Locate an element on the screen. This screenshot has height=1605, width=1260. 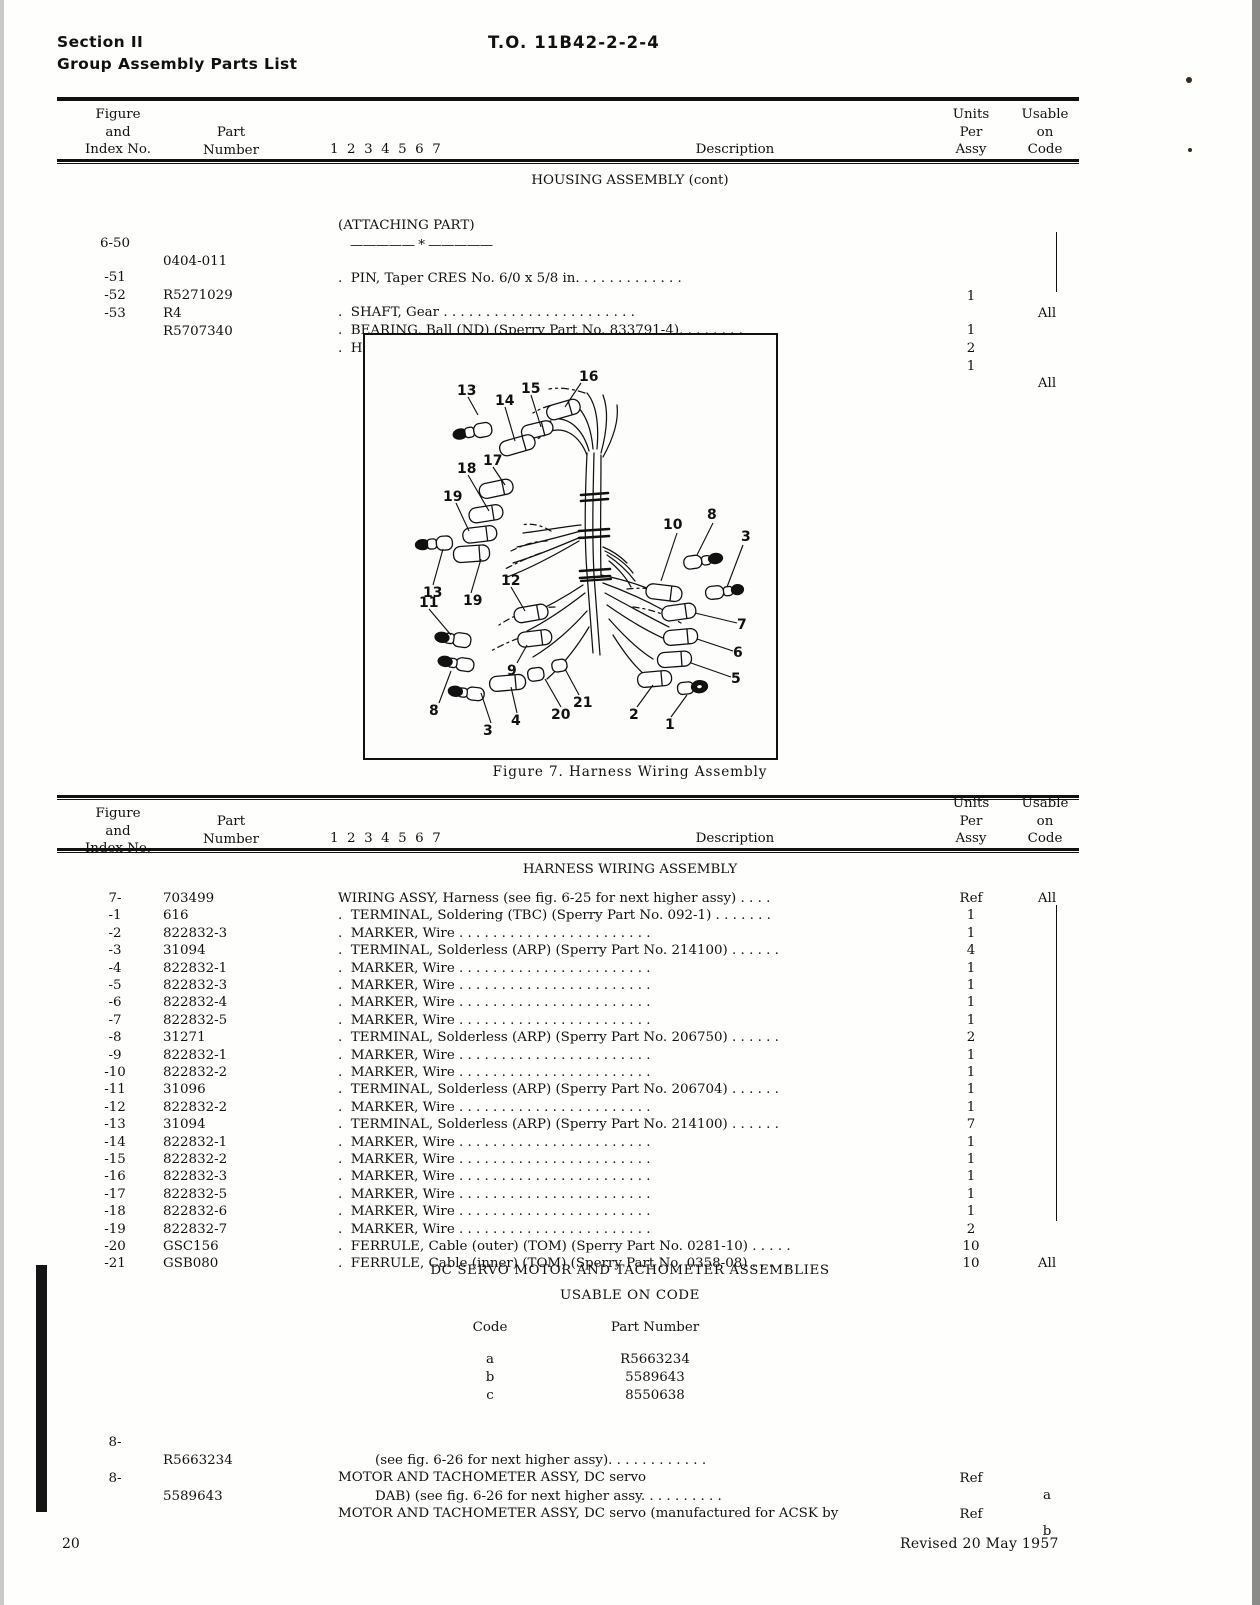
section-label: Section II is located at coordinates (100, 42).